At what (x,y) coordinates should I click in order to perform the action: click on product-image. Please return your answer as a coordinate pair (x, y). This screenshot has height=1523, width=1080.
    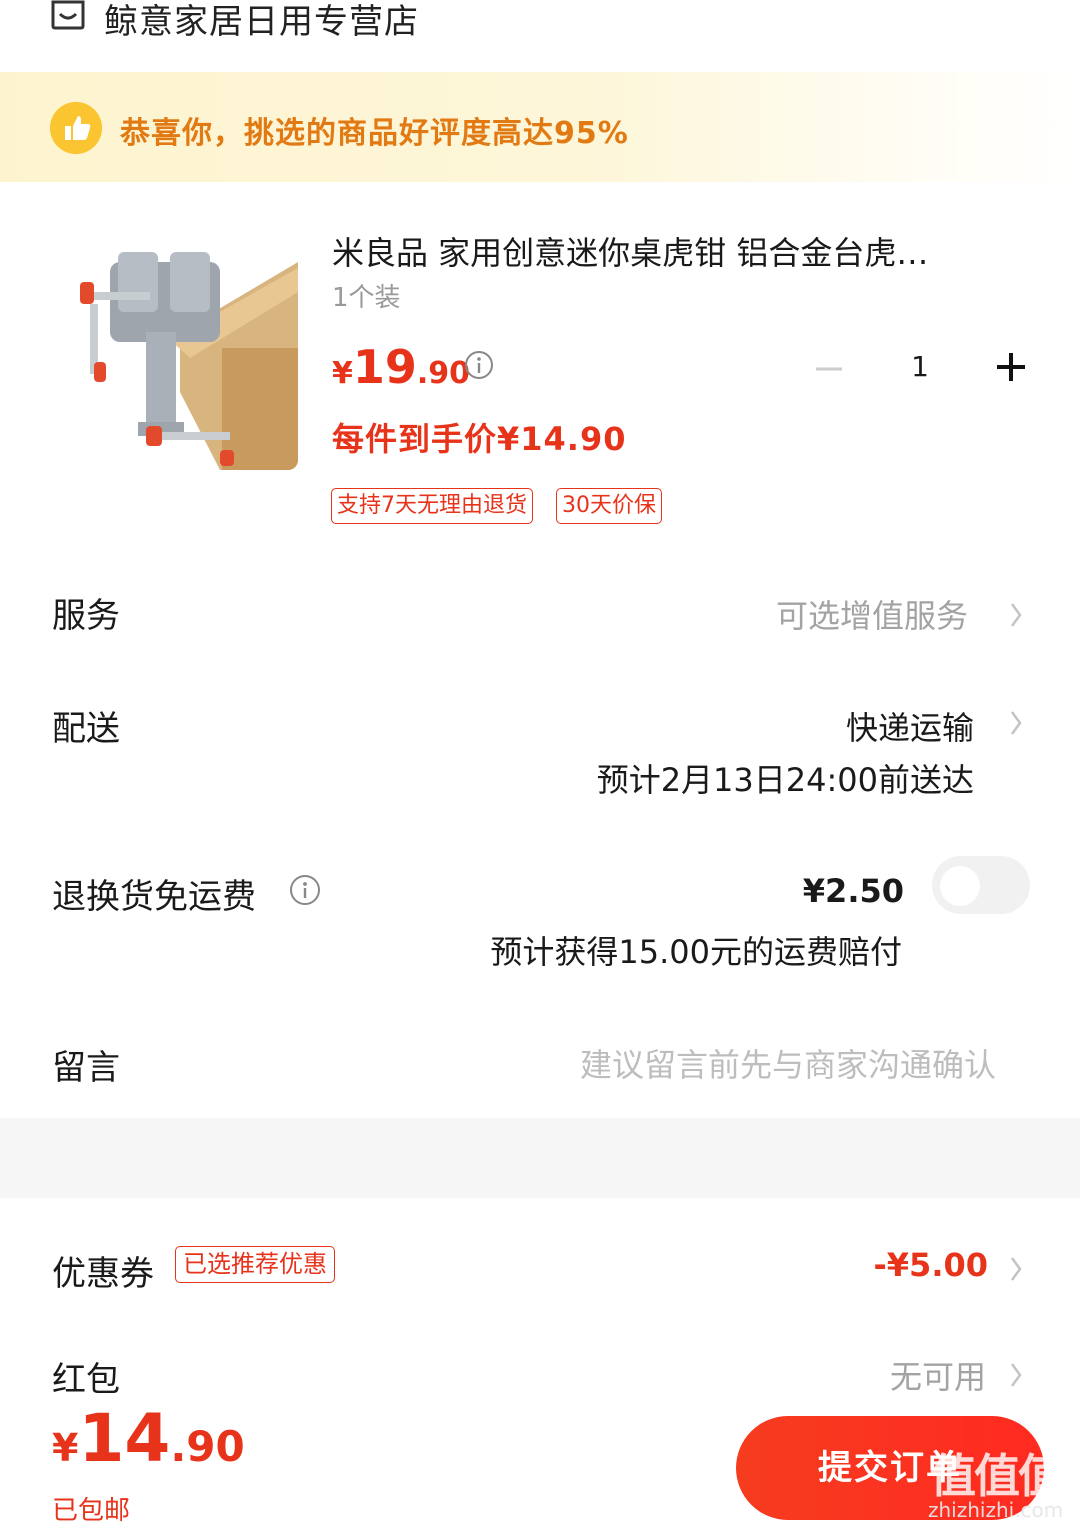
    Looking at the image, I should click on (174, 346).